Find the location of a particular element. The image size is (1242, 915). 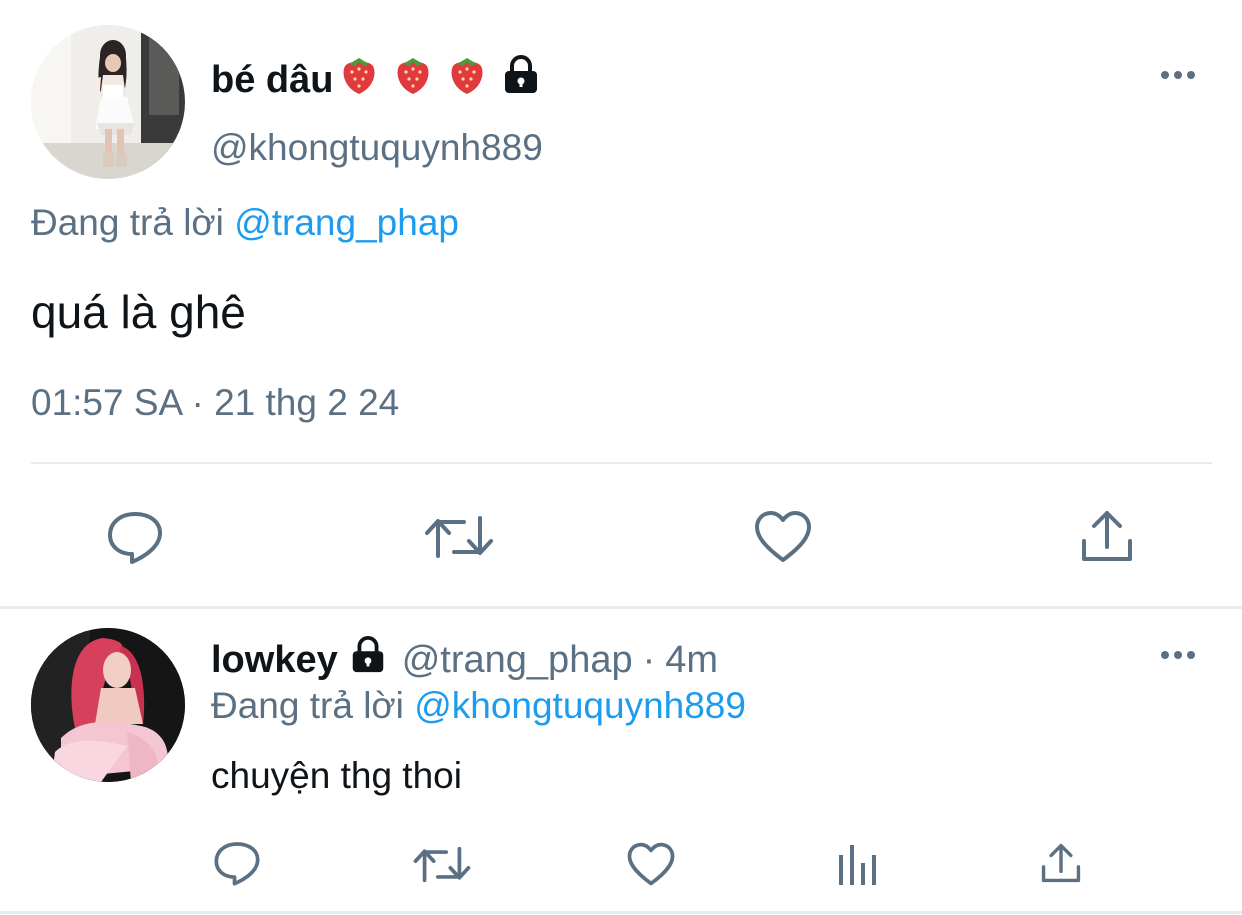

replying-to-link: @trang_phap is located at coordinates (346, 222).